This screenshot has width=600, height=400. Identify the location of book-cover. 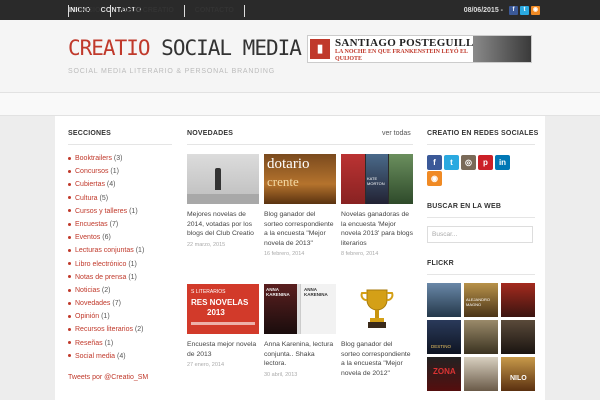
(353, 179).